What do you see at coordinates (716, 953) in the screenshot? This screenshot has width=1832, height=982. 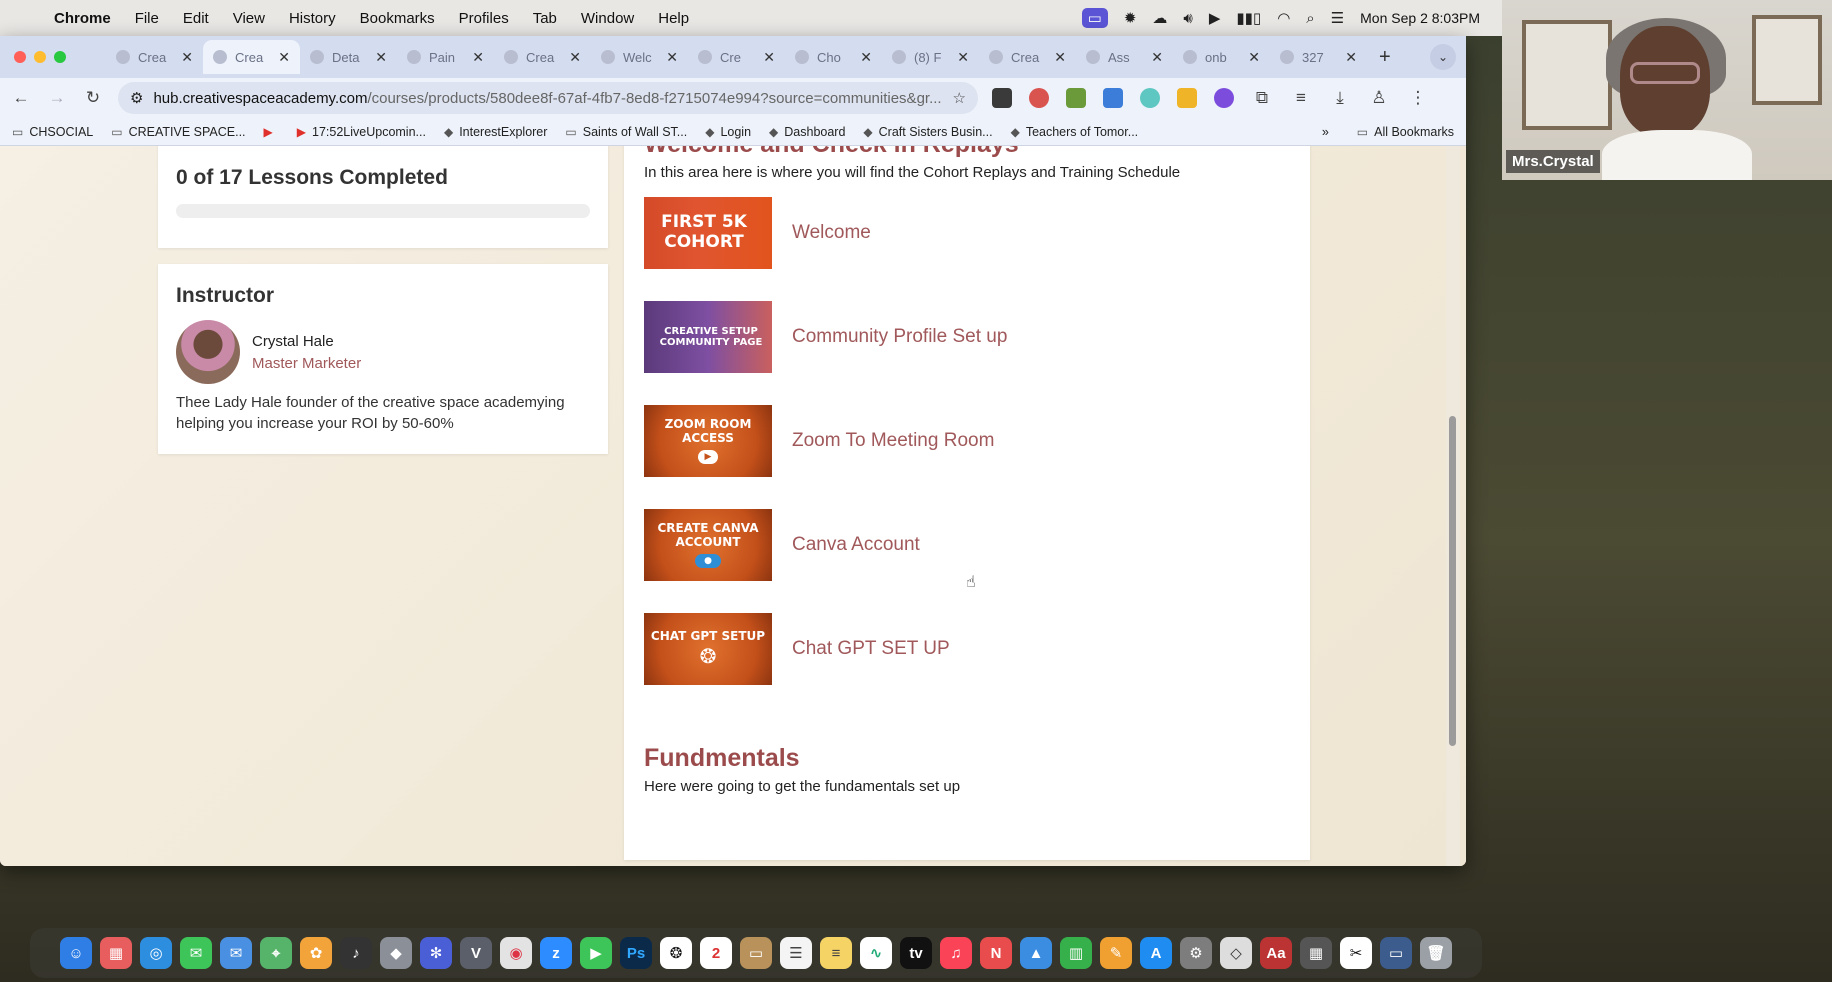 I see `calendar-icon: 2` at bounding box center [716, 953].